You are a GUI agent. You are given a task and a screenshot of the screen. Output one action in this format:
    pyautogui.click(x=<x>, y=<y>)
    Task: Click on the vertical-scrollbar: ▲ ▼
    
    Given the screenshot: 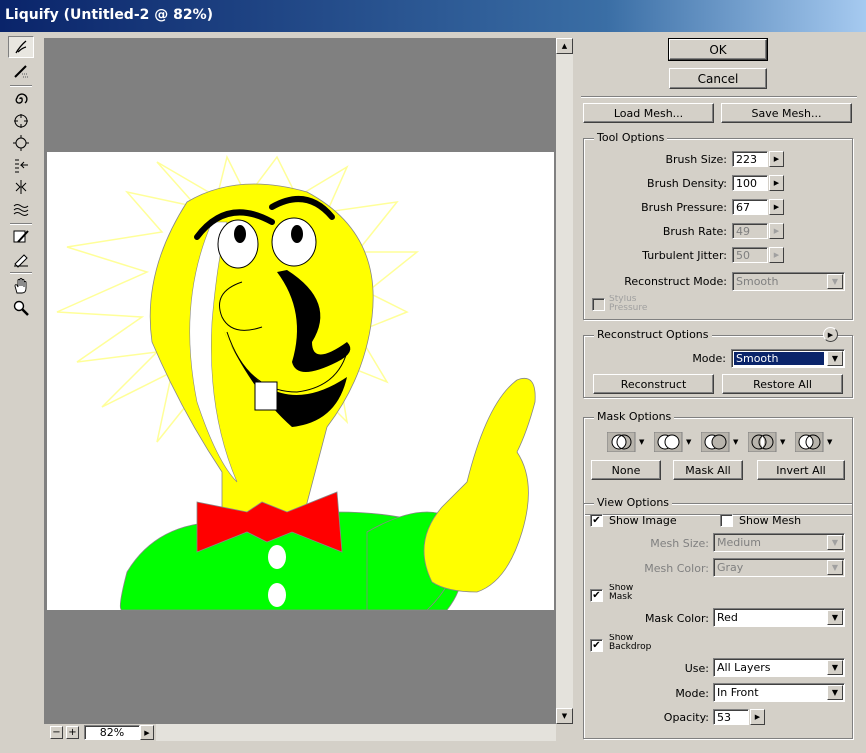 What is the action you would take?
    pyautogui.click(x=564, y=381)
    